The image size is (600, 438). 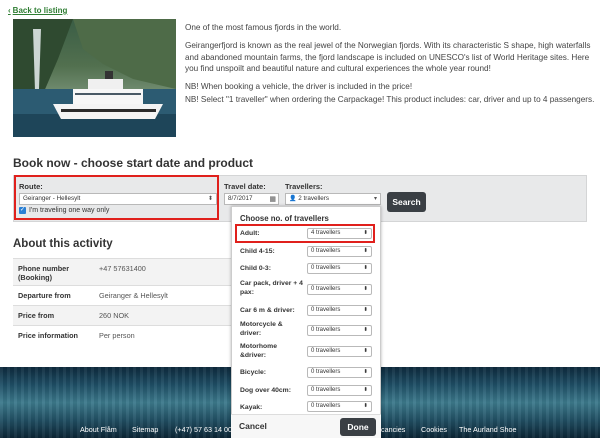 What do you see at coordinates (293, 199) in the screenshot?
I see `person-icon: 👤` at bounding box center [293, 199].